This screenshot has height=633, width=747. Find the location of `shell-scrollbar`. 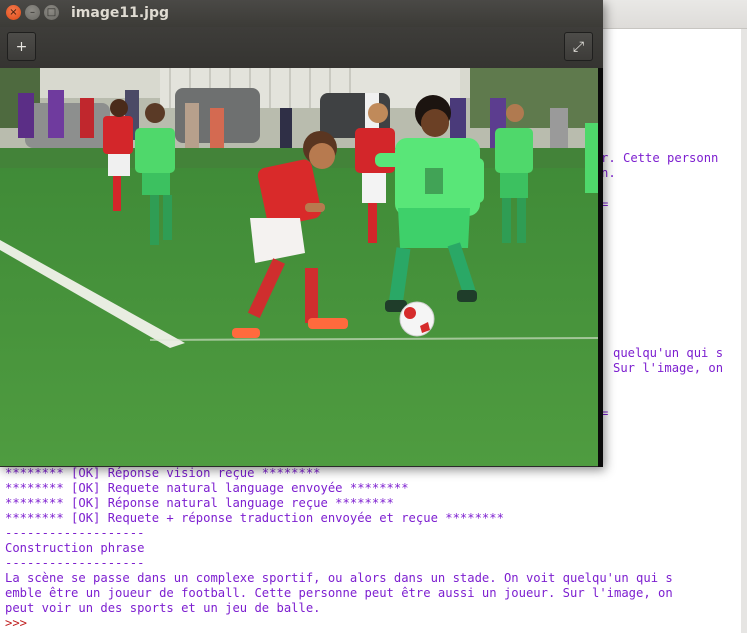

shell-scrollbar is located at coordinates (744, 331).